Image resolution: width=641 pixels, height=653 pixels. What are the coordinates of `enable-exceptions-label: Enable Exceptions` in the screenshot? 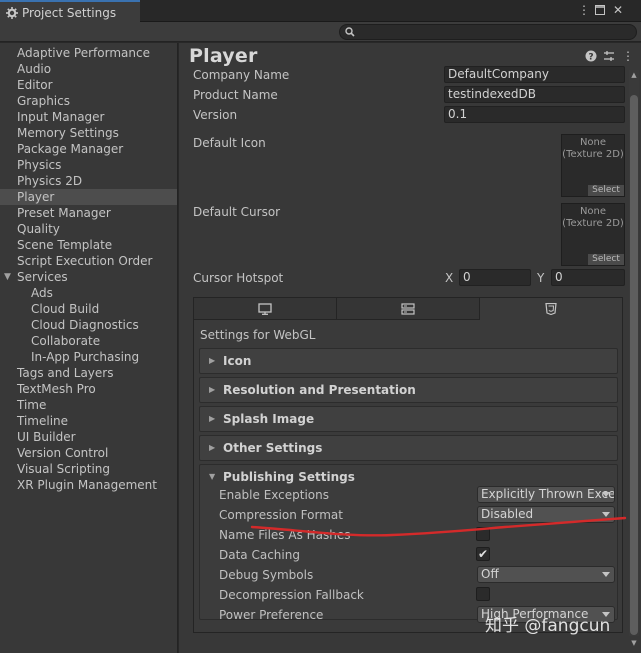 It's located at (274, 495).